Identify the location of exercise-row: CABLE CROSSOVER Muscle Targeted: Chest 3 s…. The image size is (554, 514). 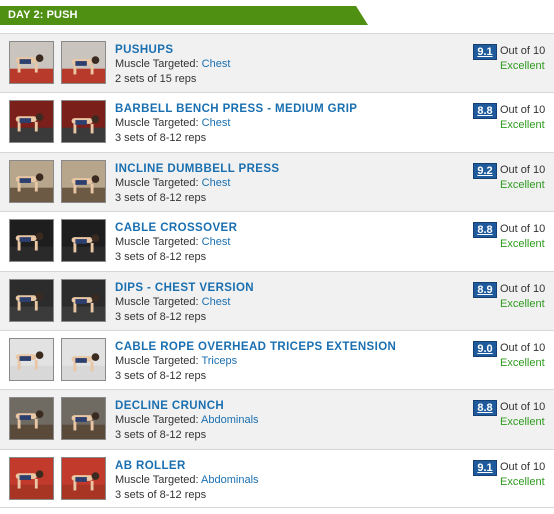
(277, 240).